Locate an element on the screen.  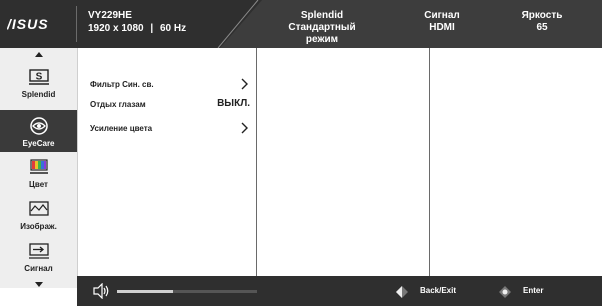
brightness-status-title: Яркость is located at coordinates (542, 15).